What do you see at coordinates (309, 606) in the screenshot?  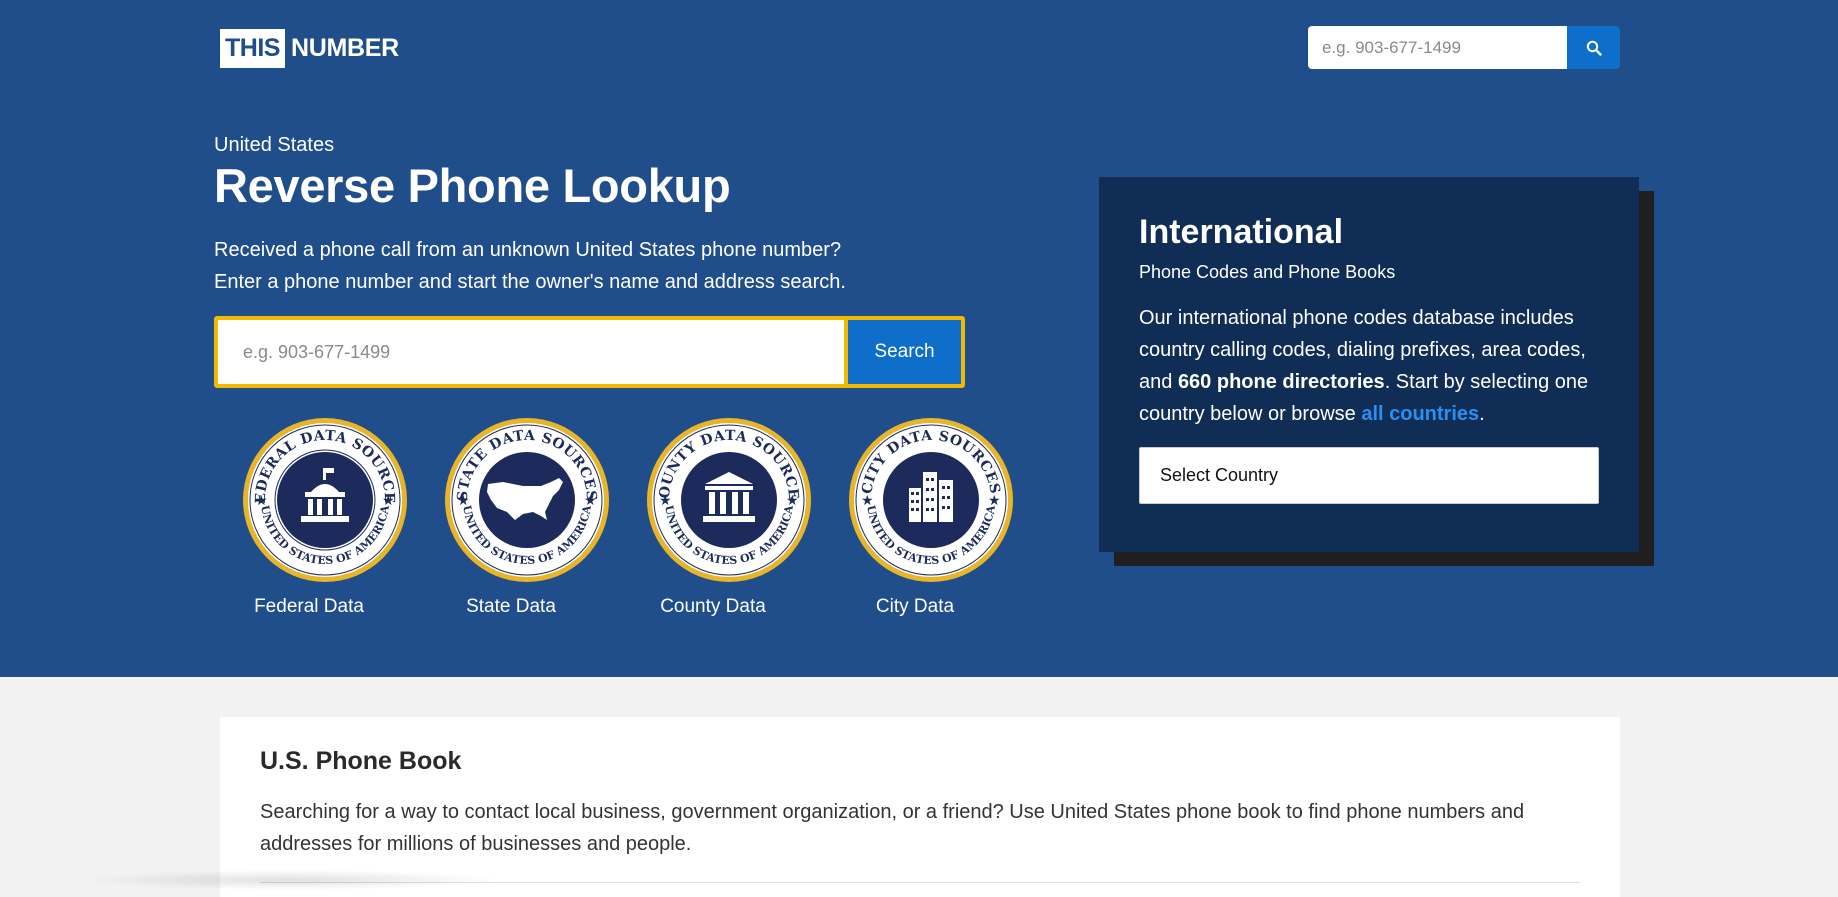 I see `seal-label: Federal Data` at bounding box center [309, 606].